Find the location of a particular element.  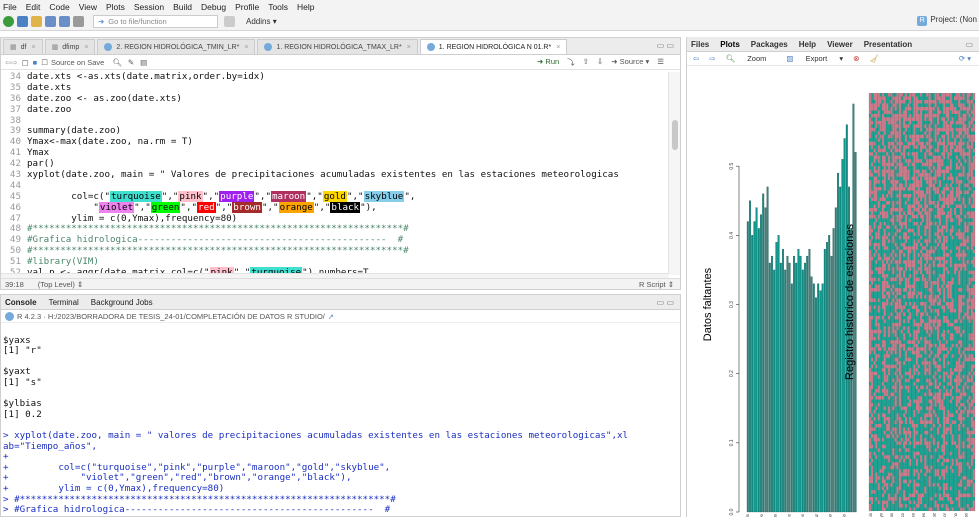

zoom-button: 🔍︎ Zoom is located at coordinates (751, 58).